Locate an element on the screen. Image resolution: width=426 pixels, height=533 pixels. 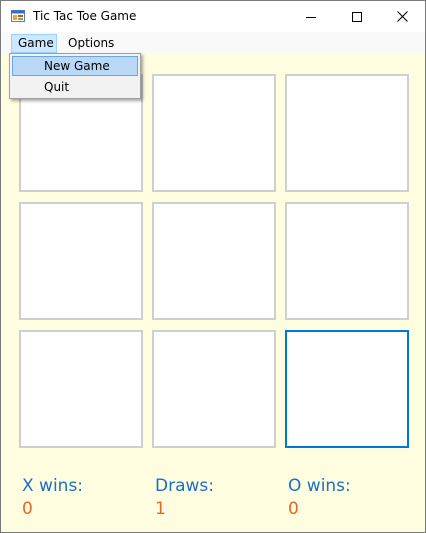
maximize-button is located at coordinates (356, 16).